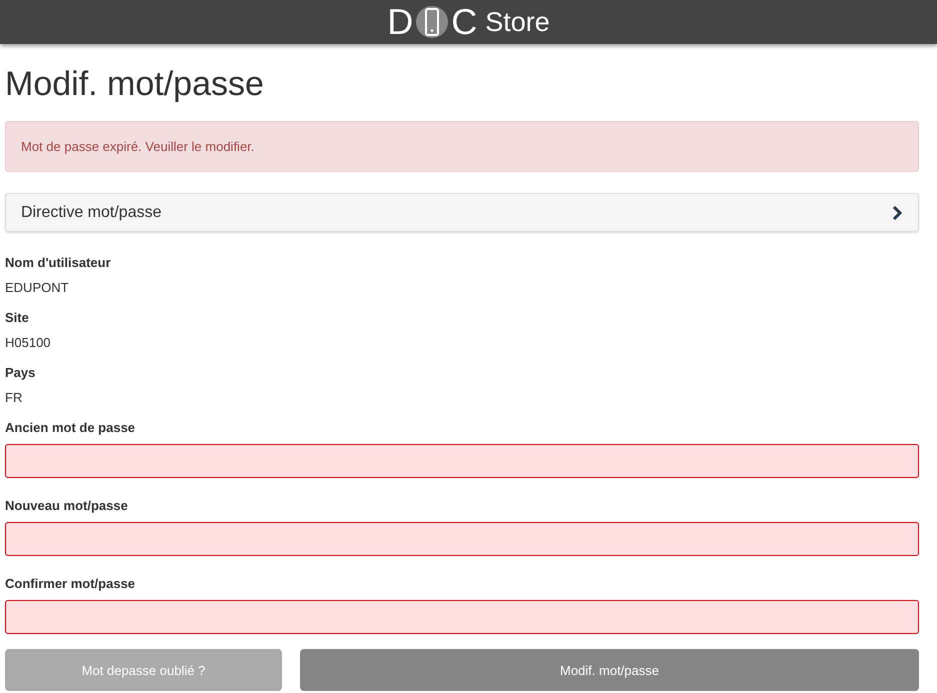 The height and width of the screenshot is (693, 937). Describe the element at coordinates (70, 427) in the screenshot. I see `field-label: Ancien mot de passe` at that location.